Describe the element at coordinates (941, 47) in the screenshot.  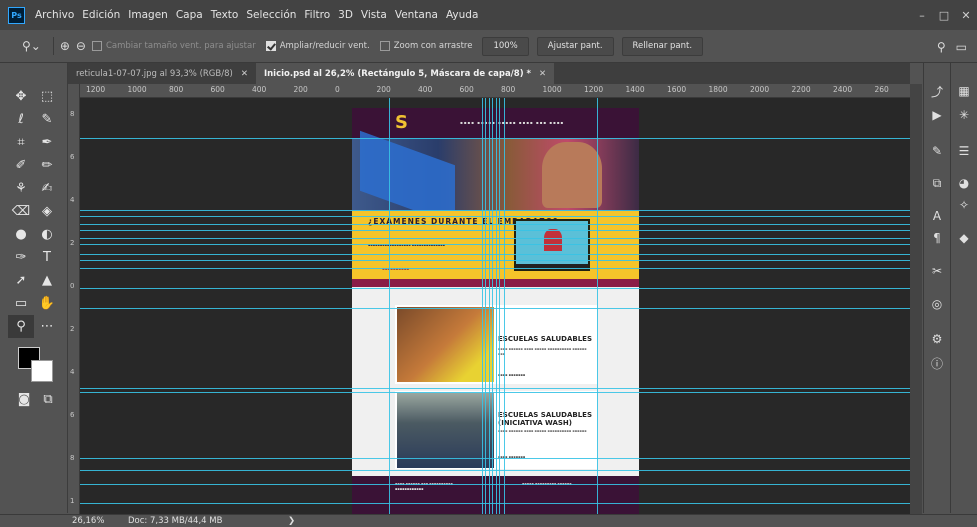
I see `search-icon: ⚲` at that location.